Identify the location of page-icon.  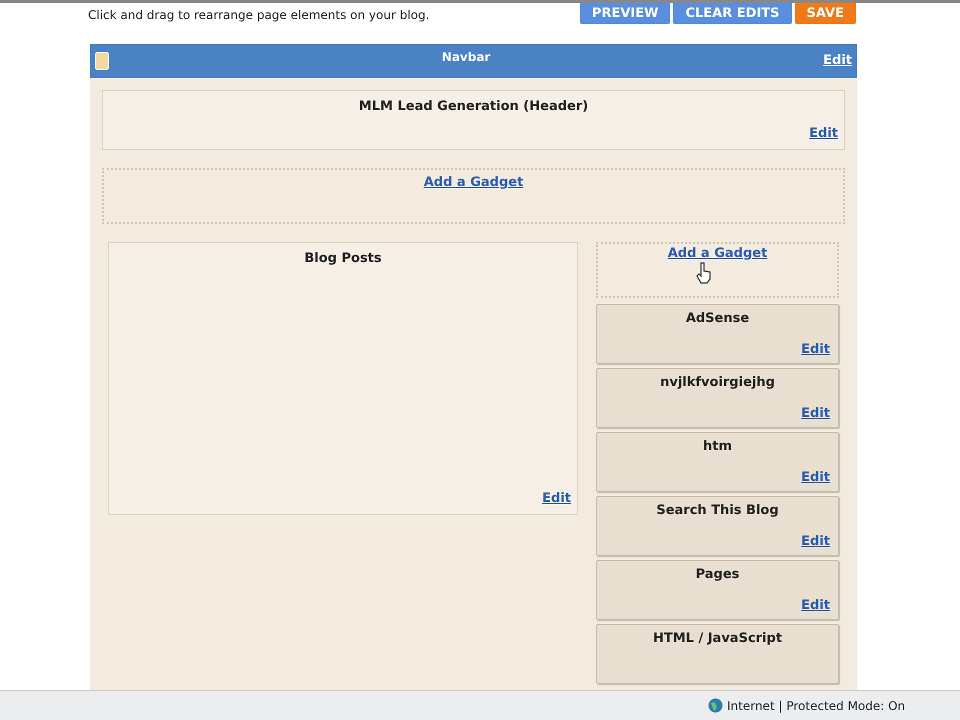
(102, 61).